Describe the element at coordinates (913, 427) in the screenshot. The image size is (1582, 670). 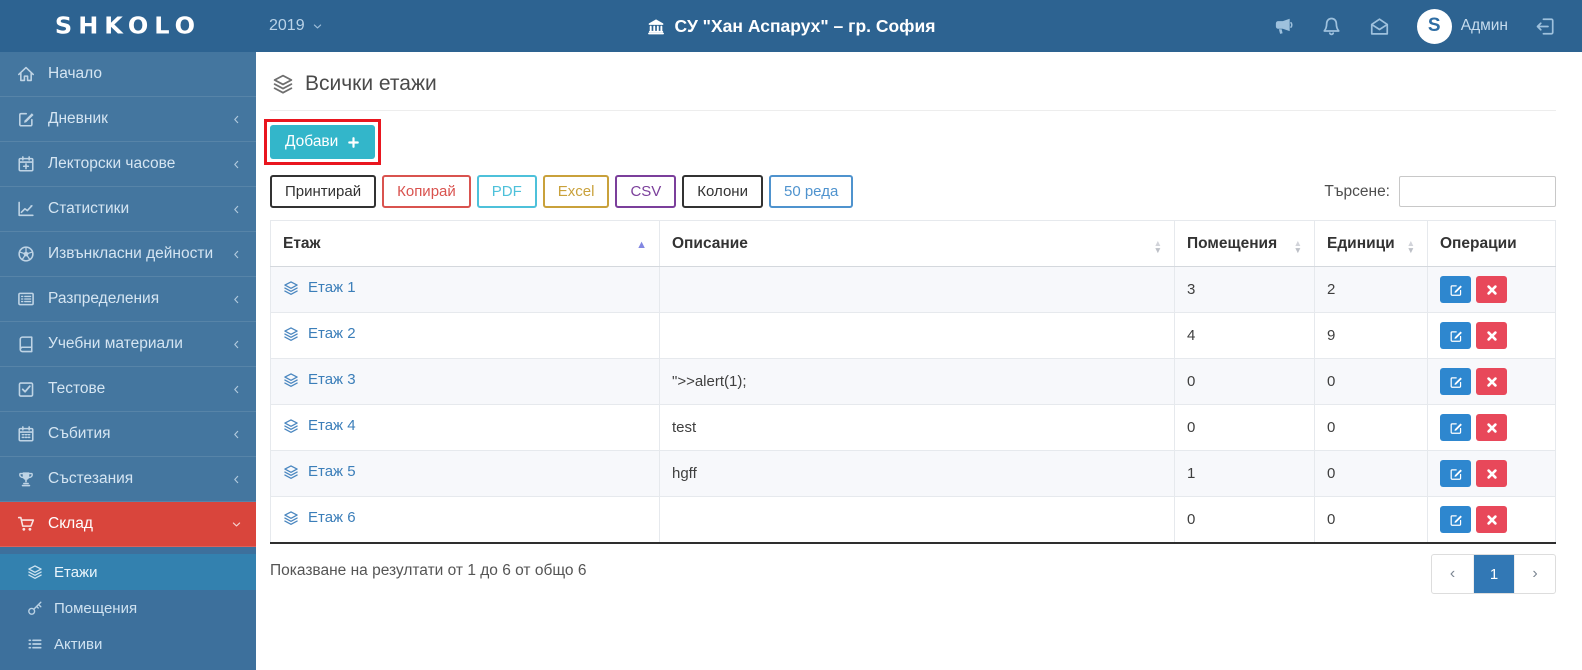
I see `table-row: Етаж 4 test 0 0` at that location.